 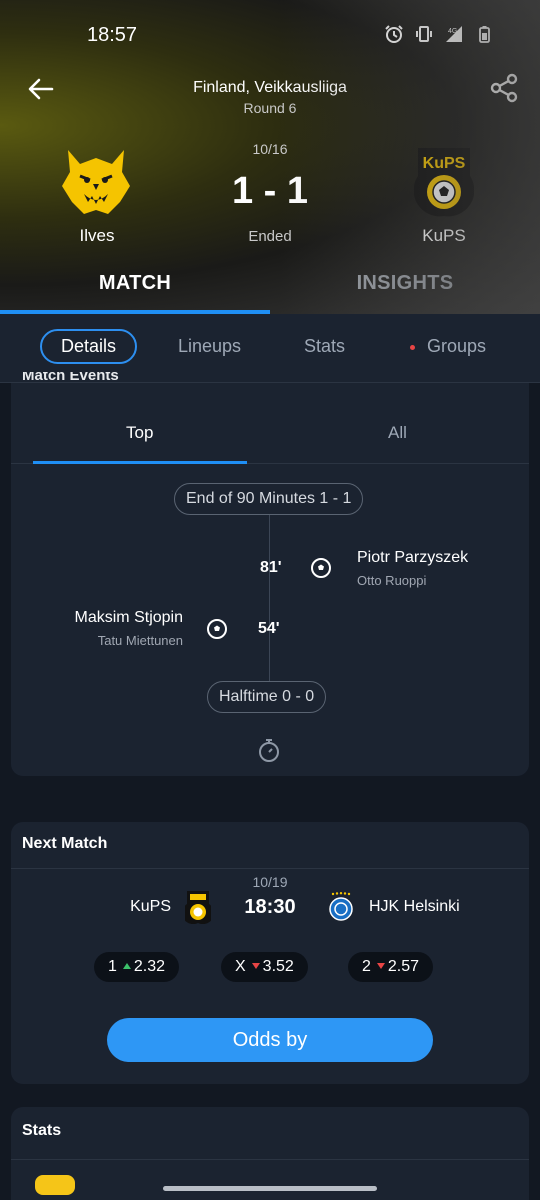 I want to click on subtab-details: Details, so click(x=89, y=346).